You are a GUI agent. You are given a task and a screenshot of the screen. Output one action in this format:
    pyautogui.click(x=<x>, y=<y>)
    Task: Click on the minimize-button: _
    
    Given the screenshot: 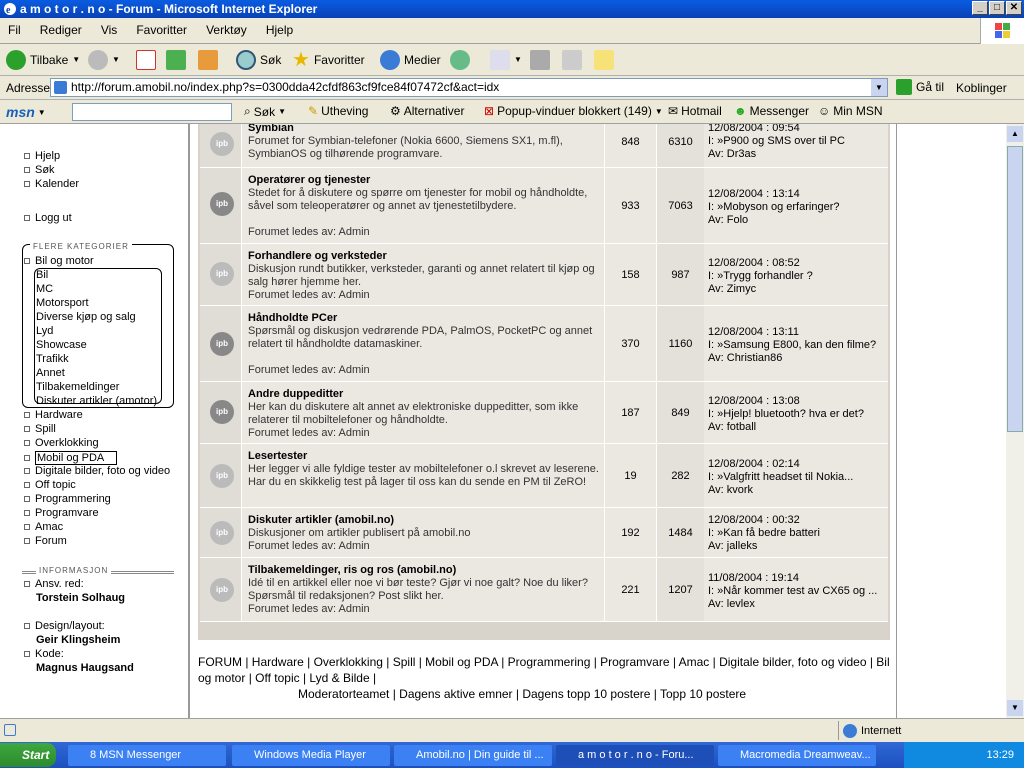 What is the action you would take?
    pyautogui.click(x=980, y=8)
    